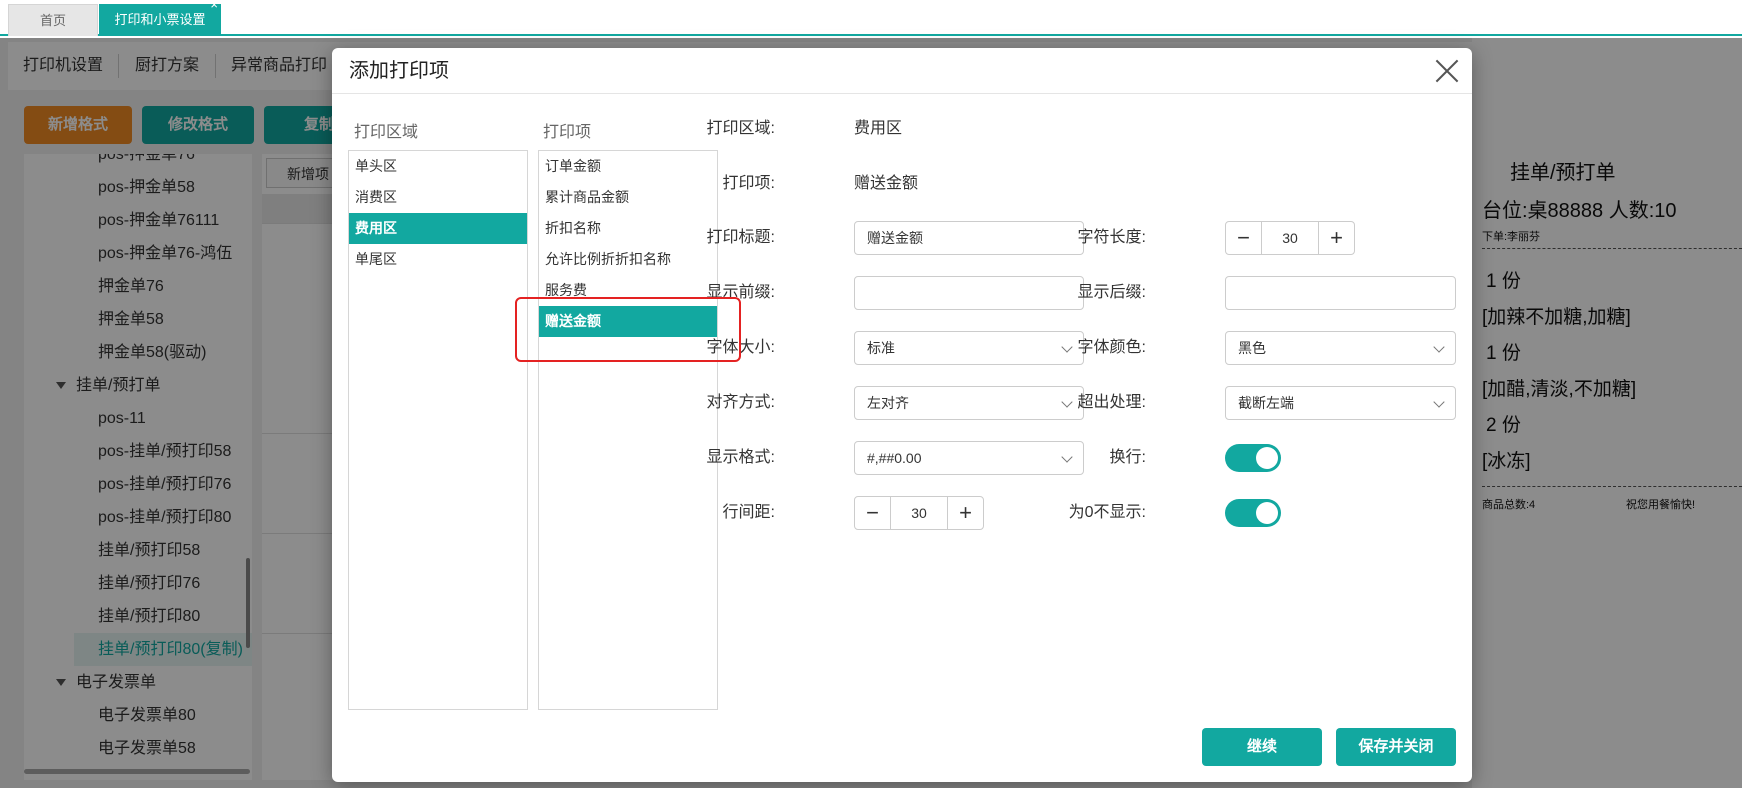  What do you see at coordinates (1252, 348) in the screenshot?
I see `font-color-value: 黑色` at bounding box center [1252, 348].